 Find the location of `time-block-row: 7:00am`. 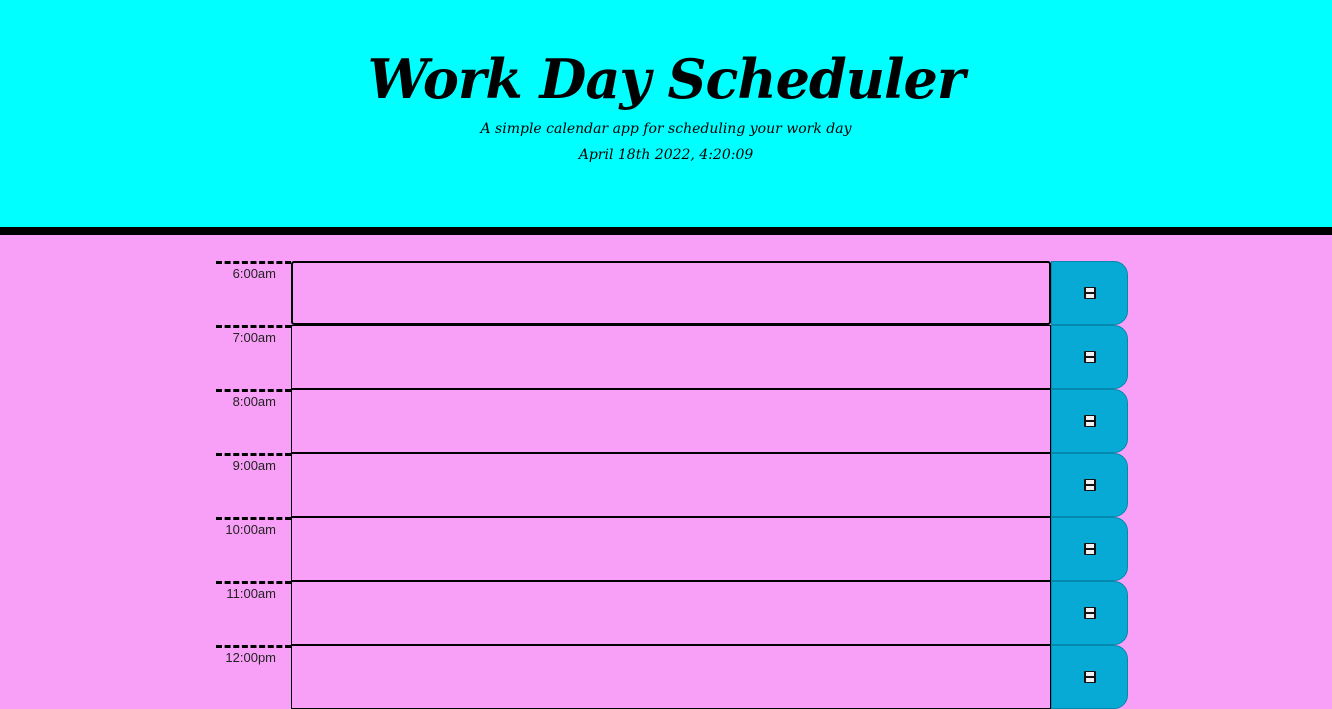

time-block-row: 7:00am is located at coordinates (672, 357).